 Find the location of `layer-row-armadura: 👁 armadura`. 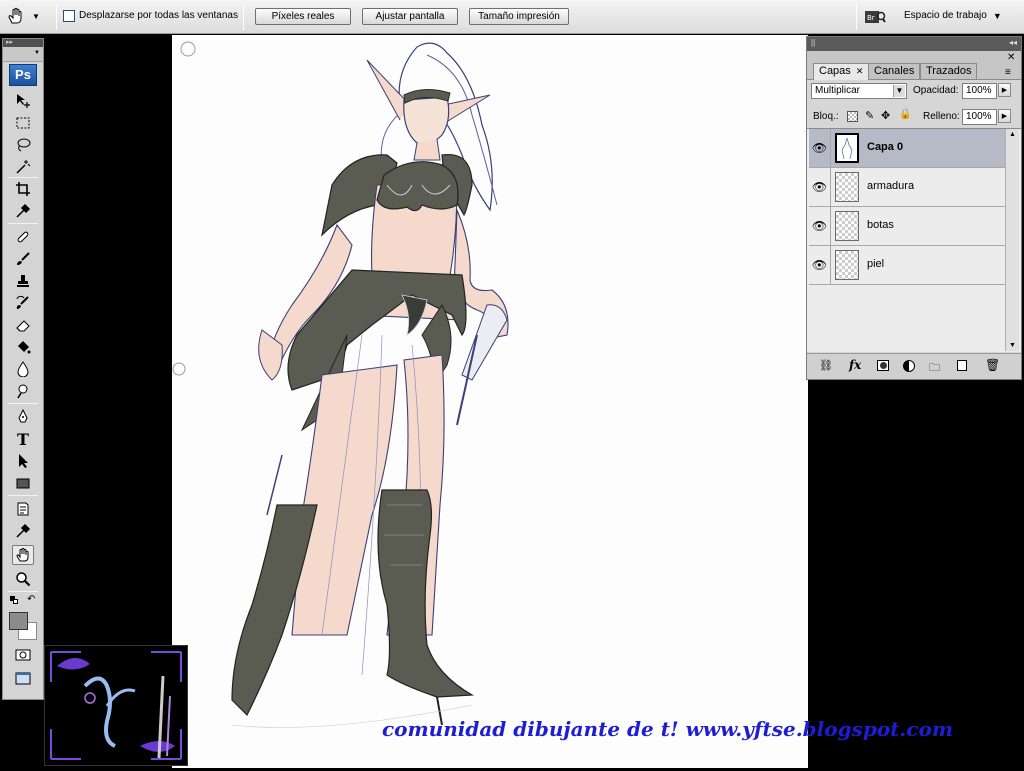

layer-row-armadura: 👁 armadura is located at coordinates (907, 187).